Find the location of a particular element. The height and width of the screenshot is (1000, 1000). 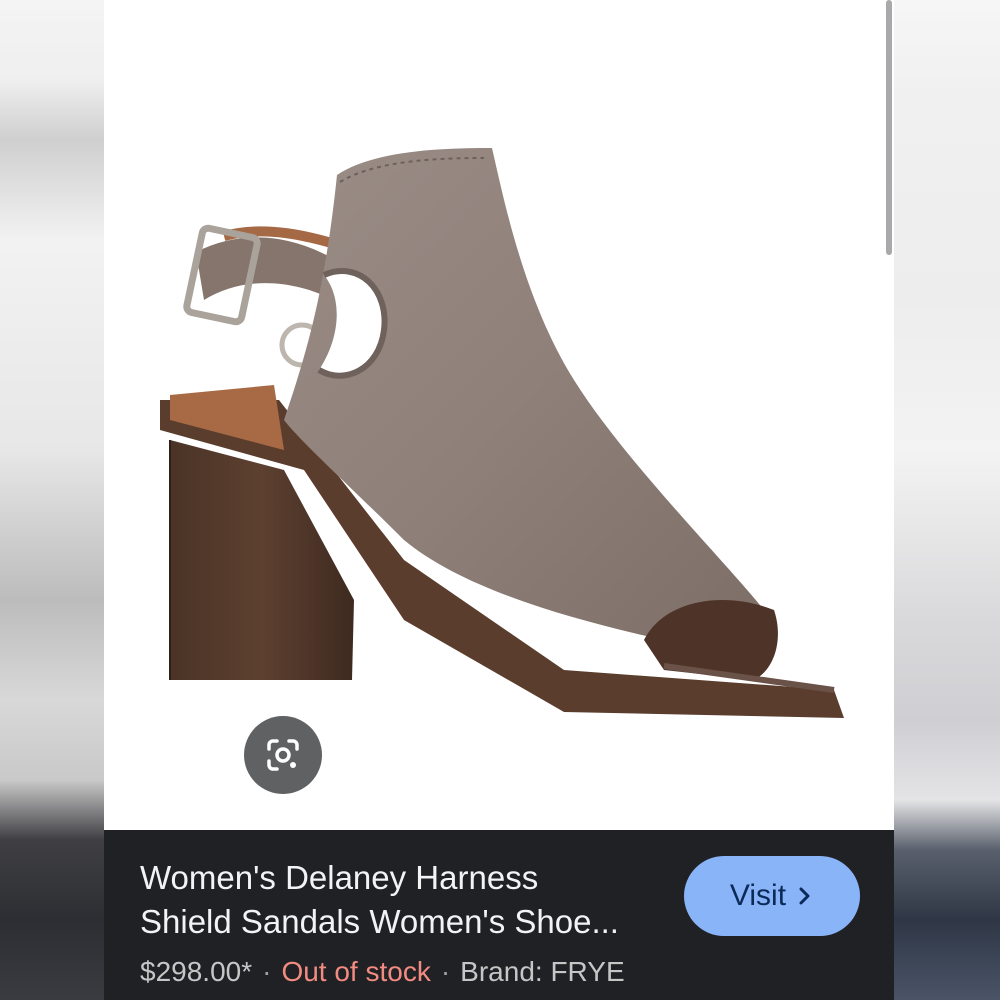

google-lens-icon is located at coordinates (283, 755).